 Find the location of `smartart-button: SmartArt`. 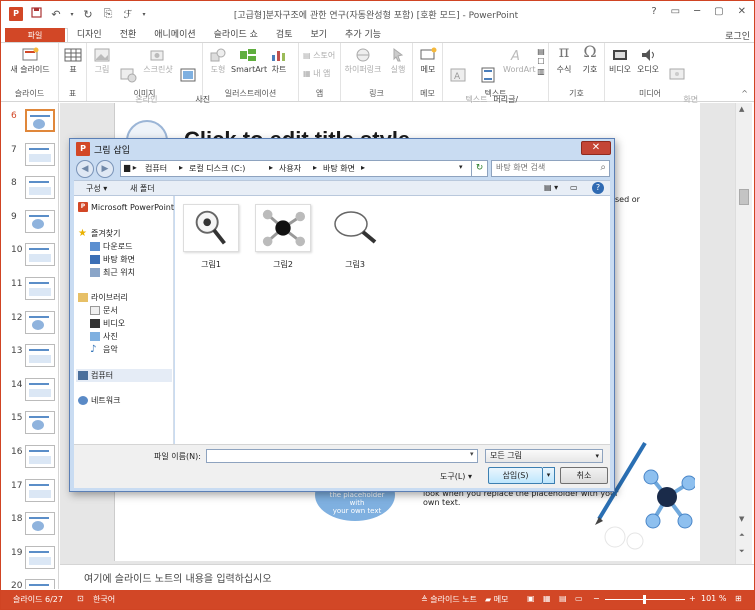

smartart-button: SmartArt is located at coordinates (249, 61).